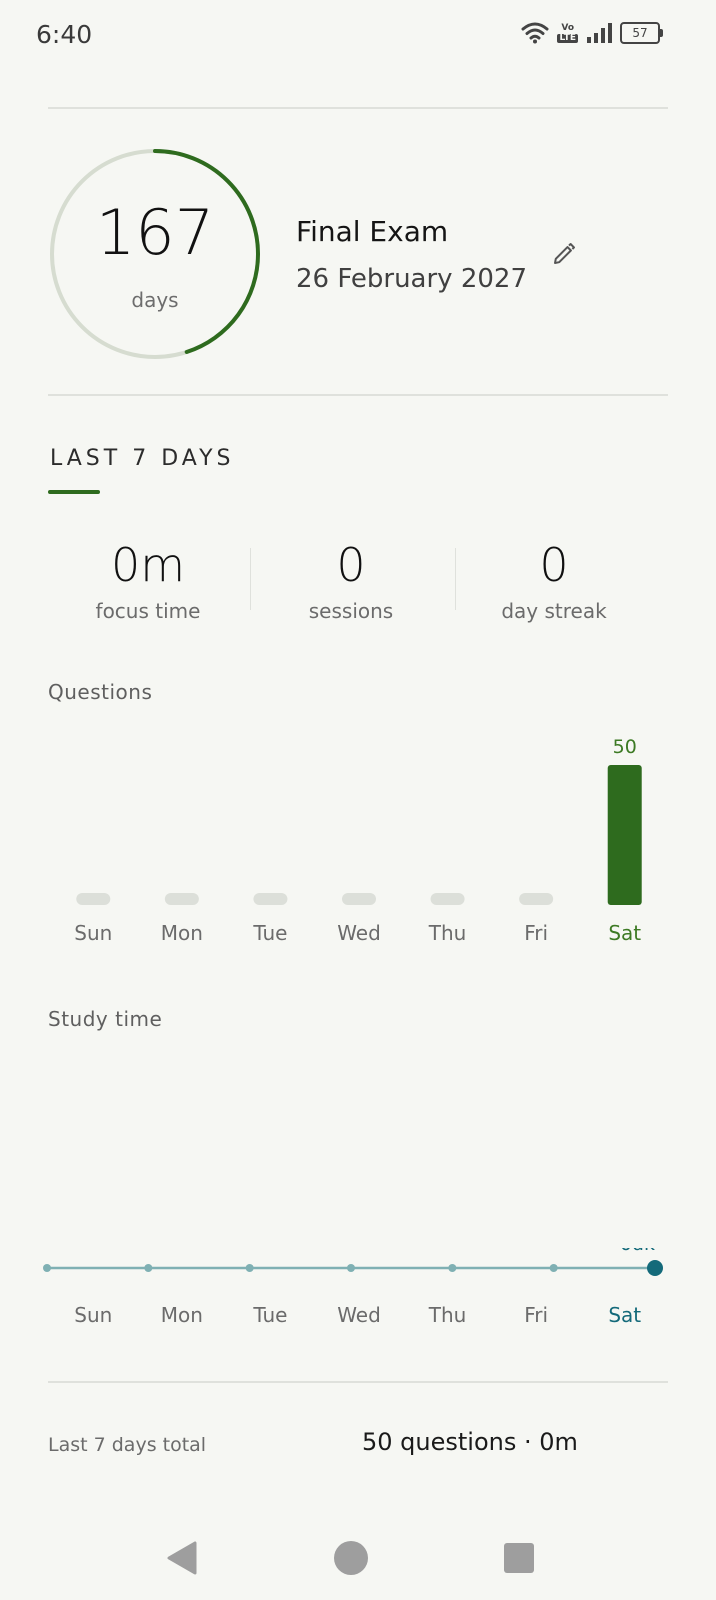  I want to click on study-time-day-label: Sat, so click(624, 1315).